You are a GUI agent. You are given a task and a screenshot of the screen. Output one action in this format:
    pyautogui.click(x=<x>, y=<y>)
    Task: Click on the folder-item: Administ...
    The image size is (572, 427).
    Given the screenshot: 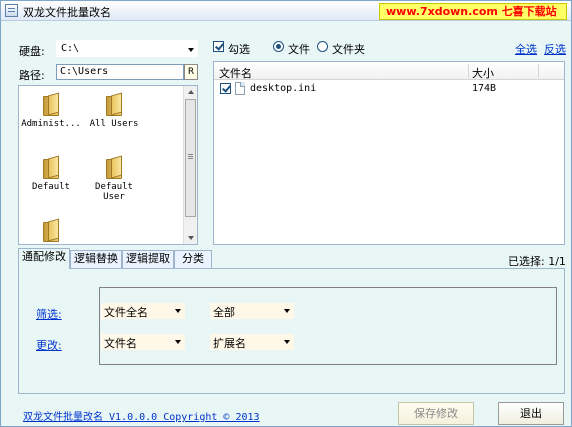 What is the action you would take?
    pyautogui.click(x=52, y=110)
    